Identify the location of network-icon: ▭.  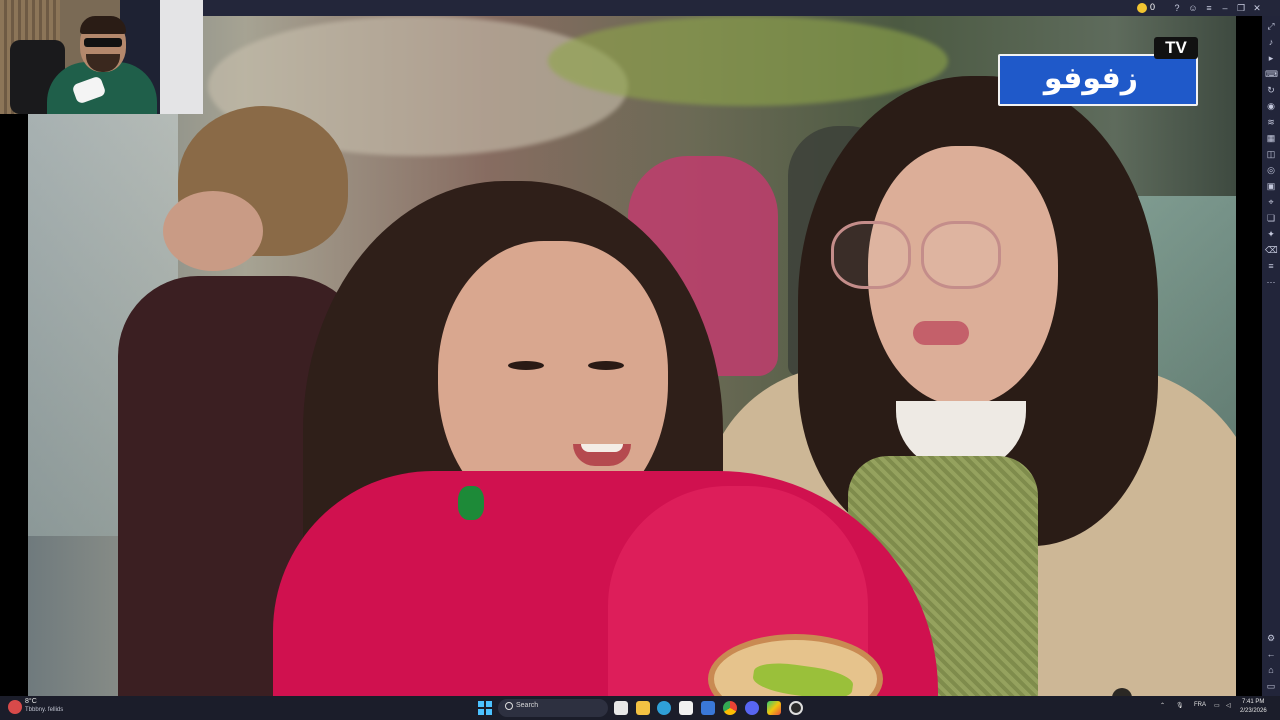
(1217, 705).